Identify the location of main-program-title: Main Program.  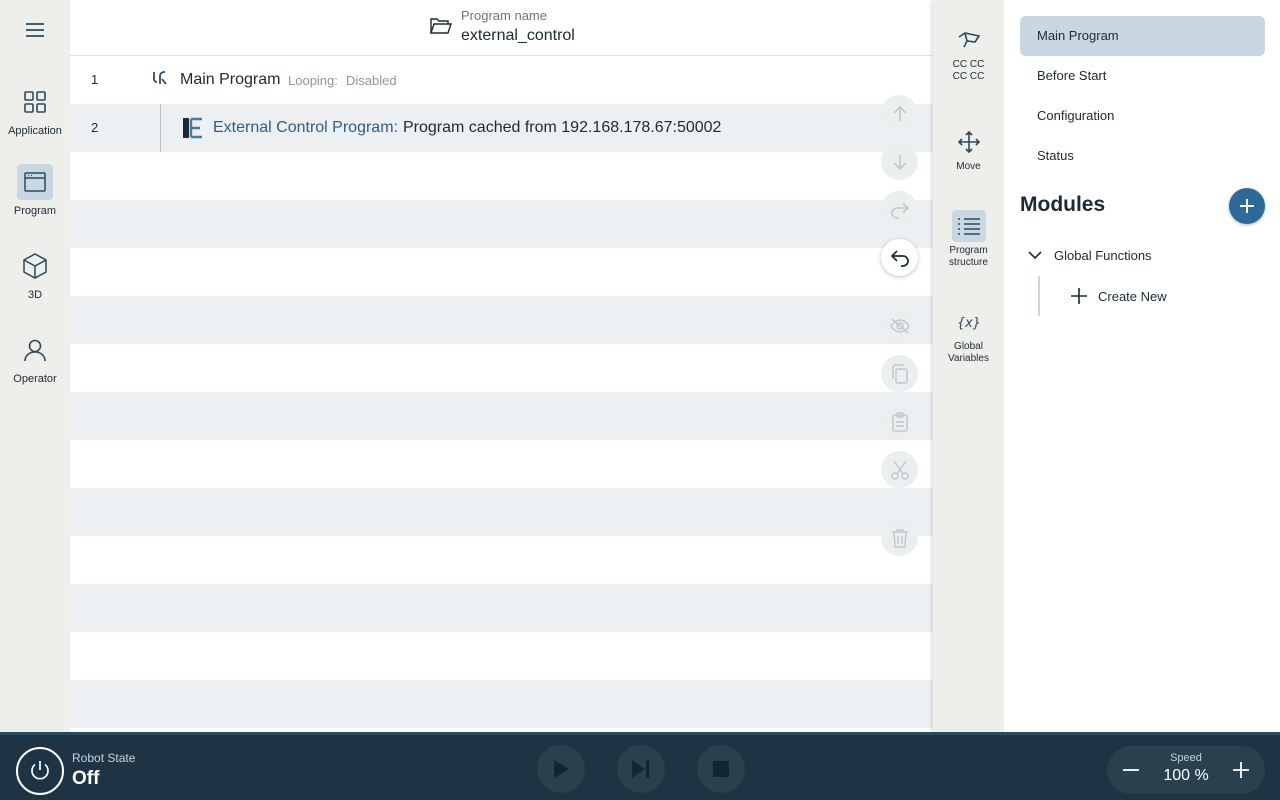
(230, 79).